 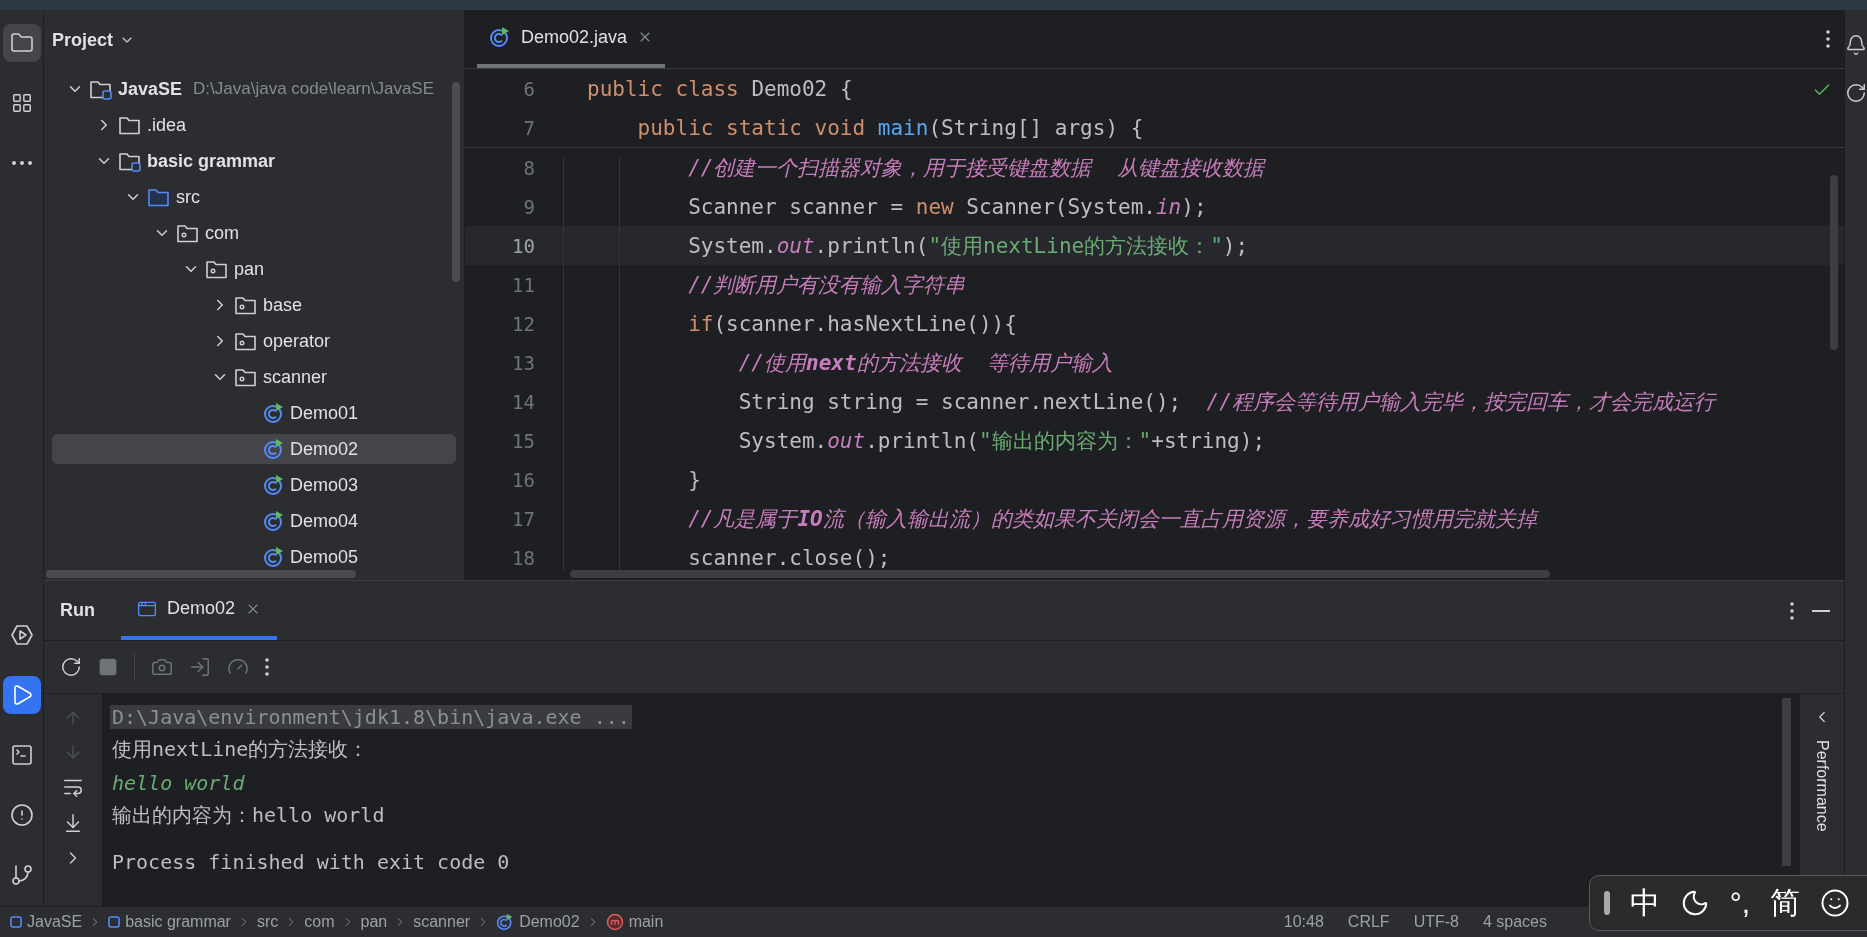 What do you see at coordinates (720, 88) in the screenshot?
I see `code-line: public class Demo02 {` at bounding box center [720, 88].